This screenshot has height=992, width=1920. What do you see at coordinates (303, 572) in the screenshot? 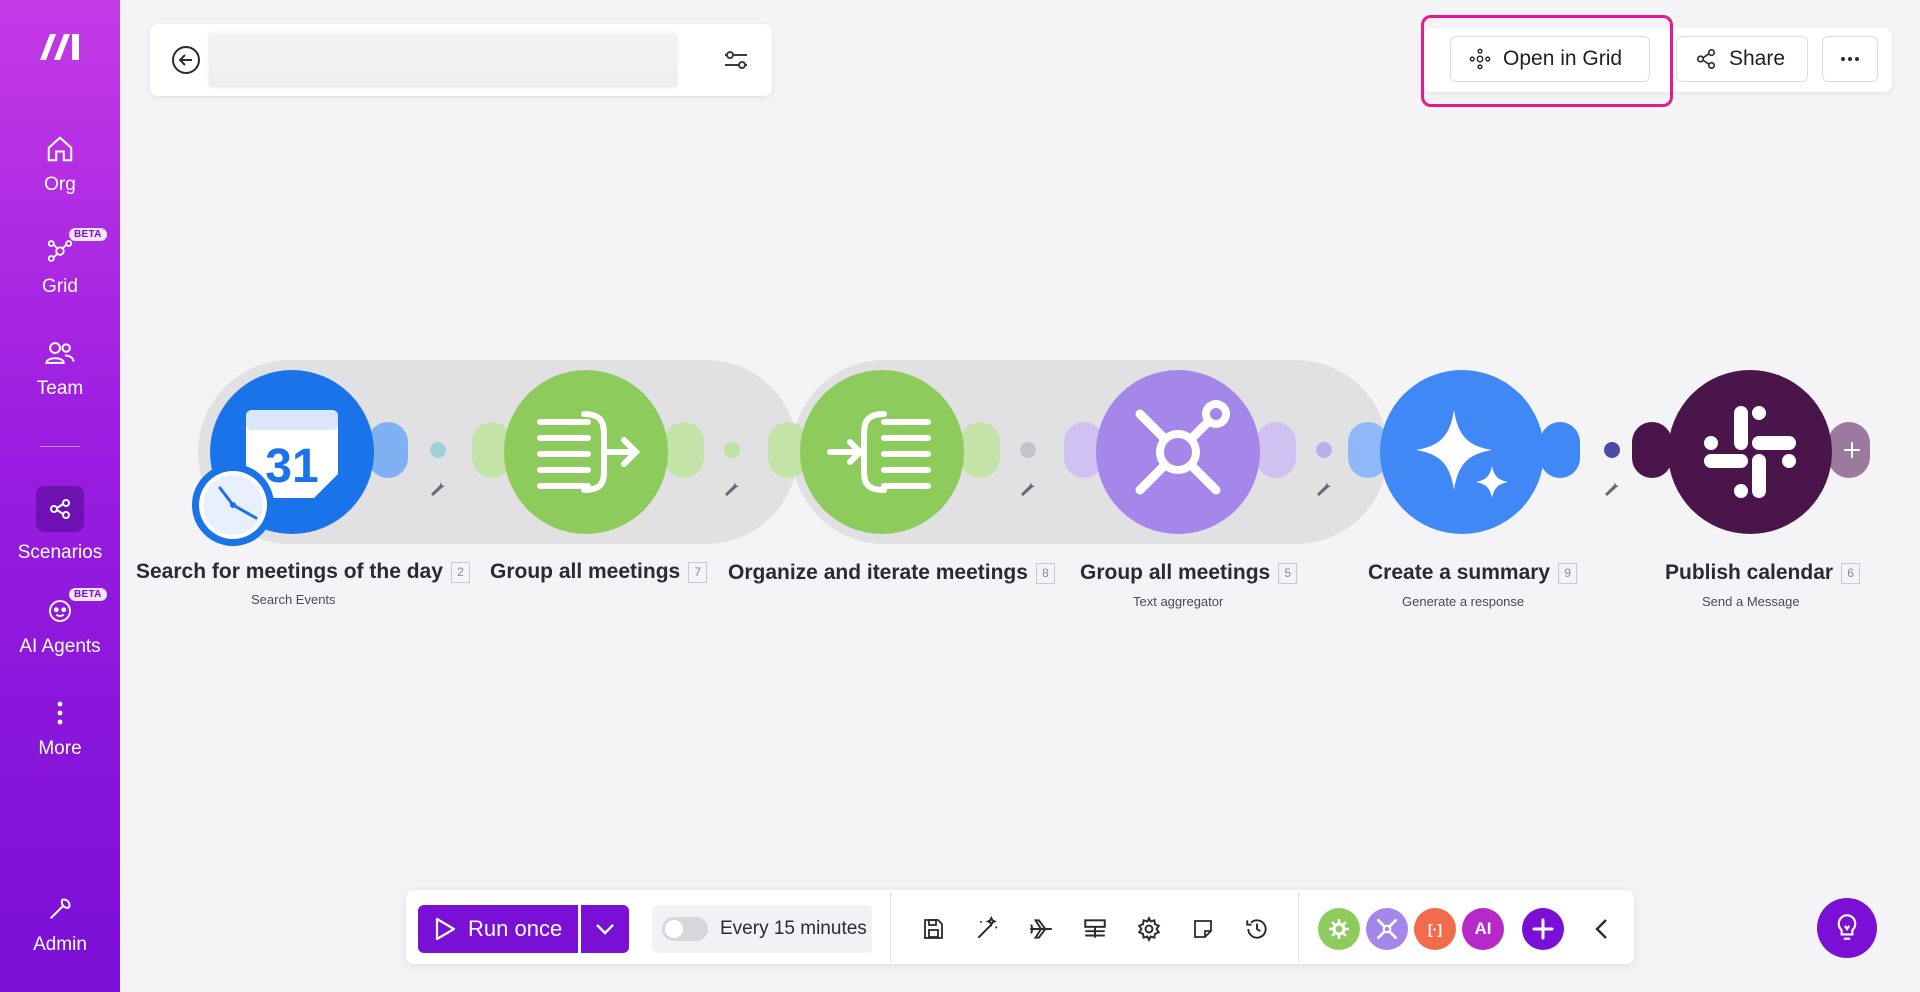
I see `module-title: Search for meetings of the day 2` at bounding box center [303, 572].